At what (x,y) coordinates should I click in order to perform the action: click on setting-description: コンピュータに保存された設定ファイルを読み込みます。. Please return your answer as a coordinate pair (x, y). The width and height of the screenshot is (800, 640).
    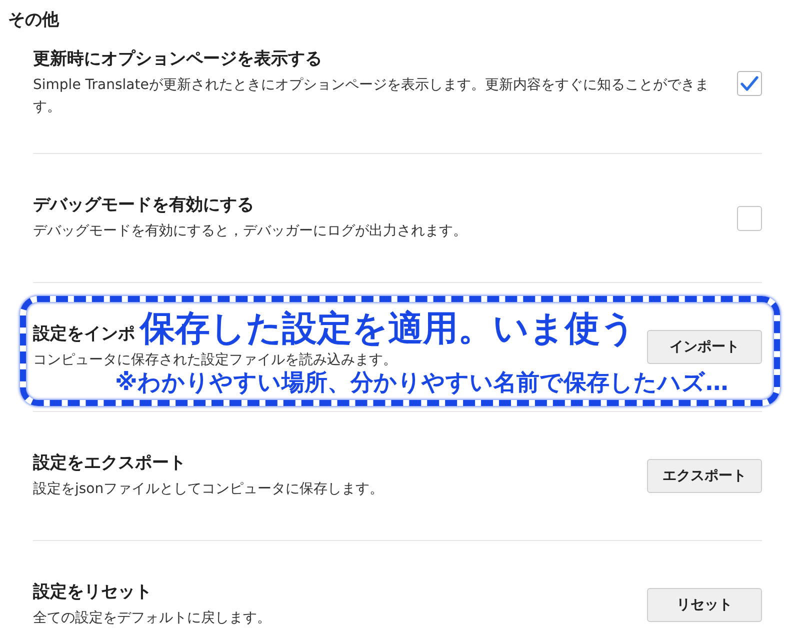
    Looking at the image, I should click on (215, 360).